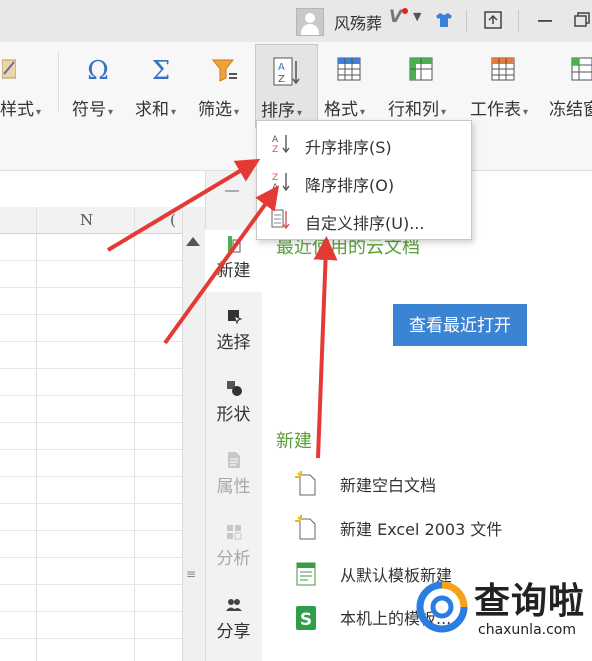 The width and height of the screenshot is (592, 661). What do you see at coordinates (233, 343) in the screenshot?
I see `side-nav-label: 选择` at bounding box center [233, 343].